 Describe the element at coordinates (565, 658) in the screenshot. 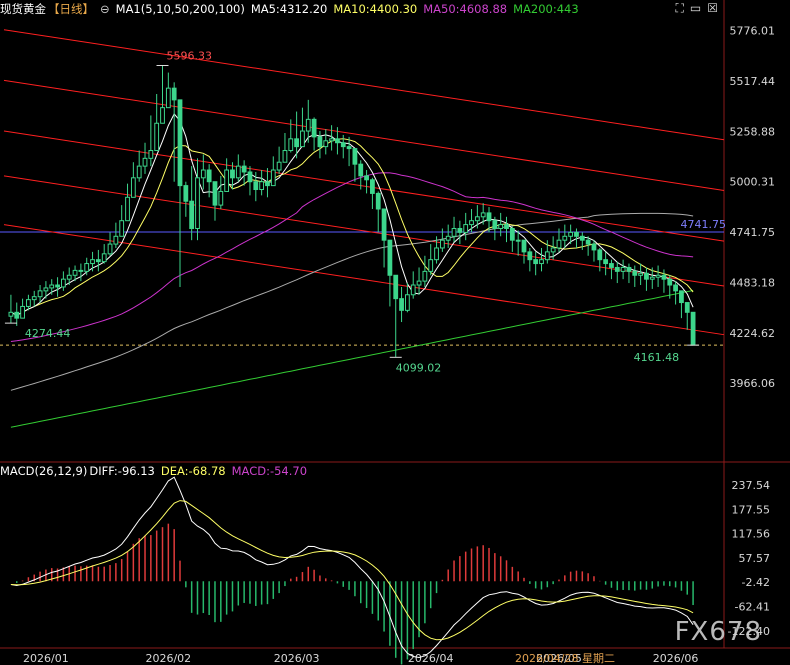

I see `cursor-date-label: 2026/04/28 星期二` at that location.